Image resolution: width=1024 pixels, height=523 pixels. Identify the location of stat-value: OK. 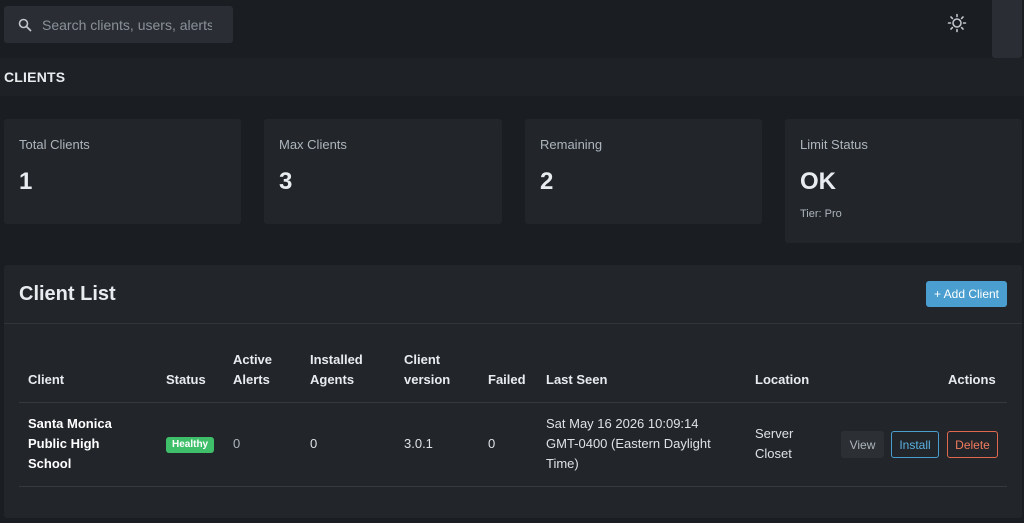
(818, 181).